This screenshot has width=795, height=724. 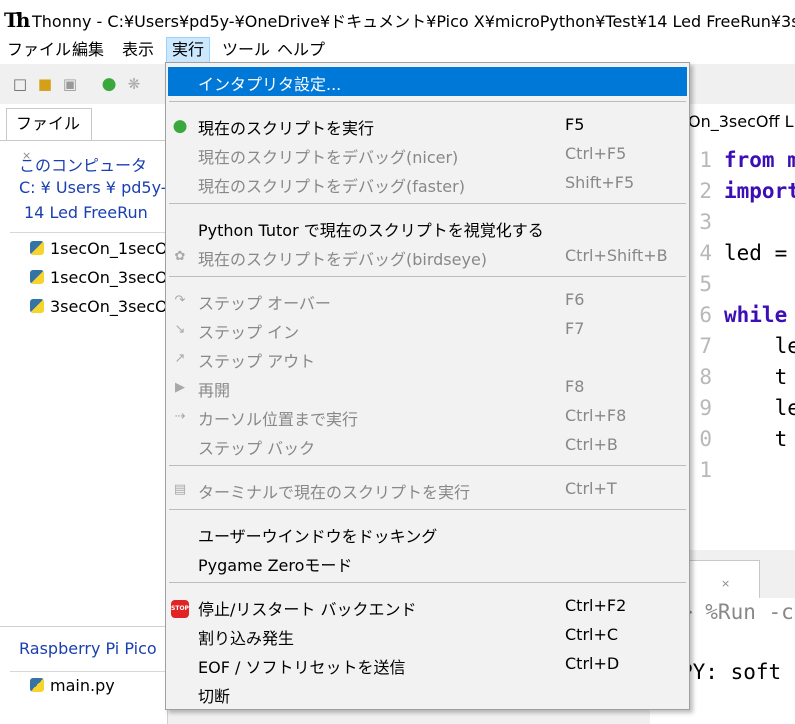 What do you see at coordinates (88, 50) in the screenshot?
I see `menu-edit: 編集` at bounding box center [88, 50].